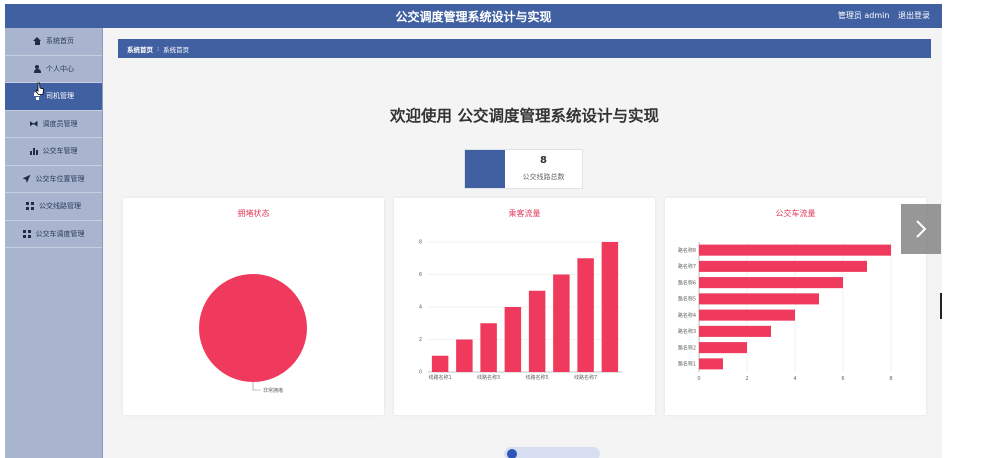 Image resolution: width=982 pixels, height=458 pixels. What do you see at coordinates (687, 250) in the screenshot?
I see `y-tick-label: 路名称8` at bounding box center [687, 250].